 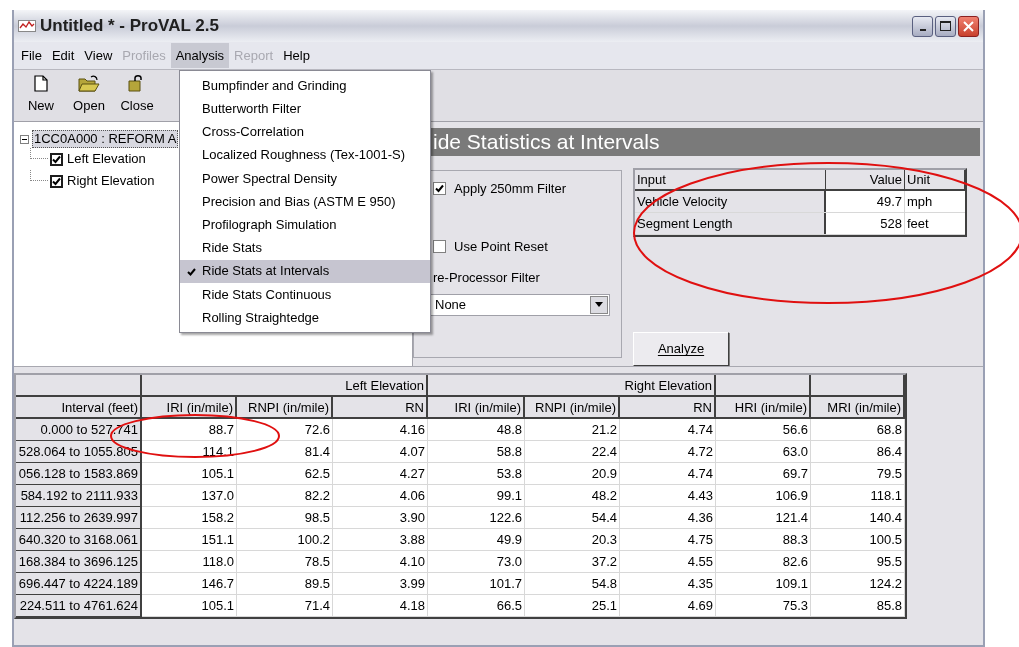 What do you see at coordinates (763, 496) in the screenshot?
I see `table-cell: 106.9` at bounding box center [763, 496].